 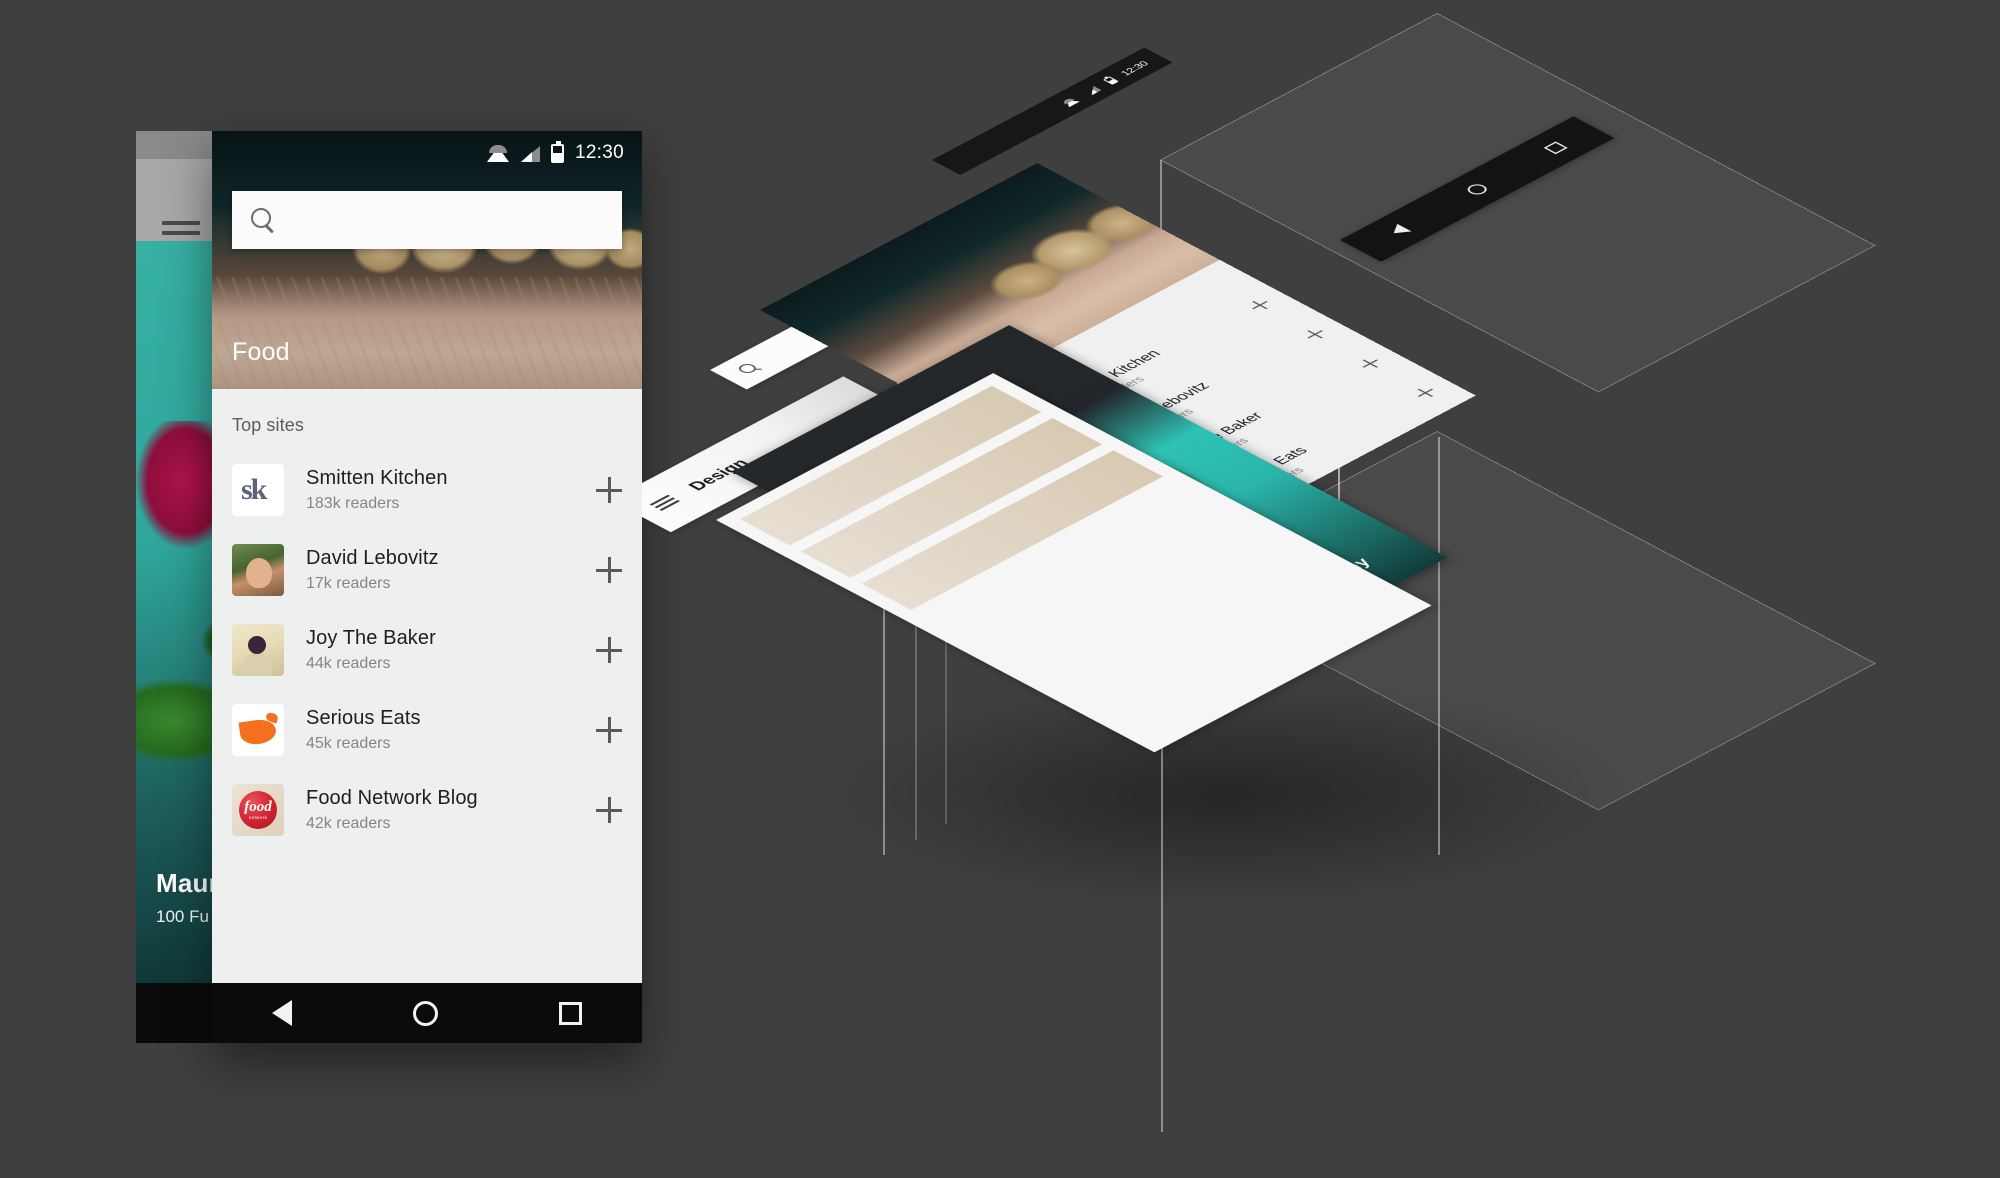 What do you see at coordinates (440, 730) in the screenshot?
I see `site-meta: Serious Eats 45k readers` at bounding box center [440, 730].